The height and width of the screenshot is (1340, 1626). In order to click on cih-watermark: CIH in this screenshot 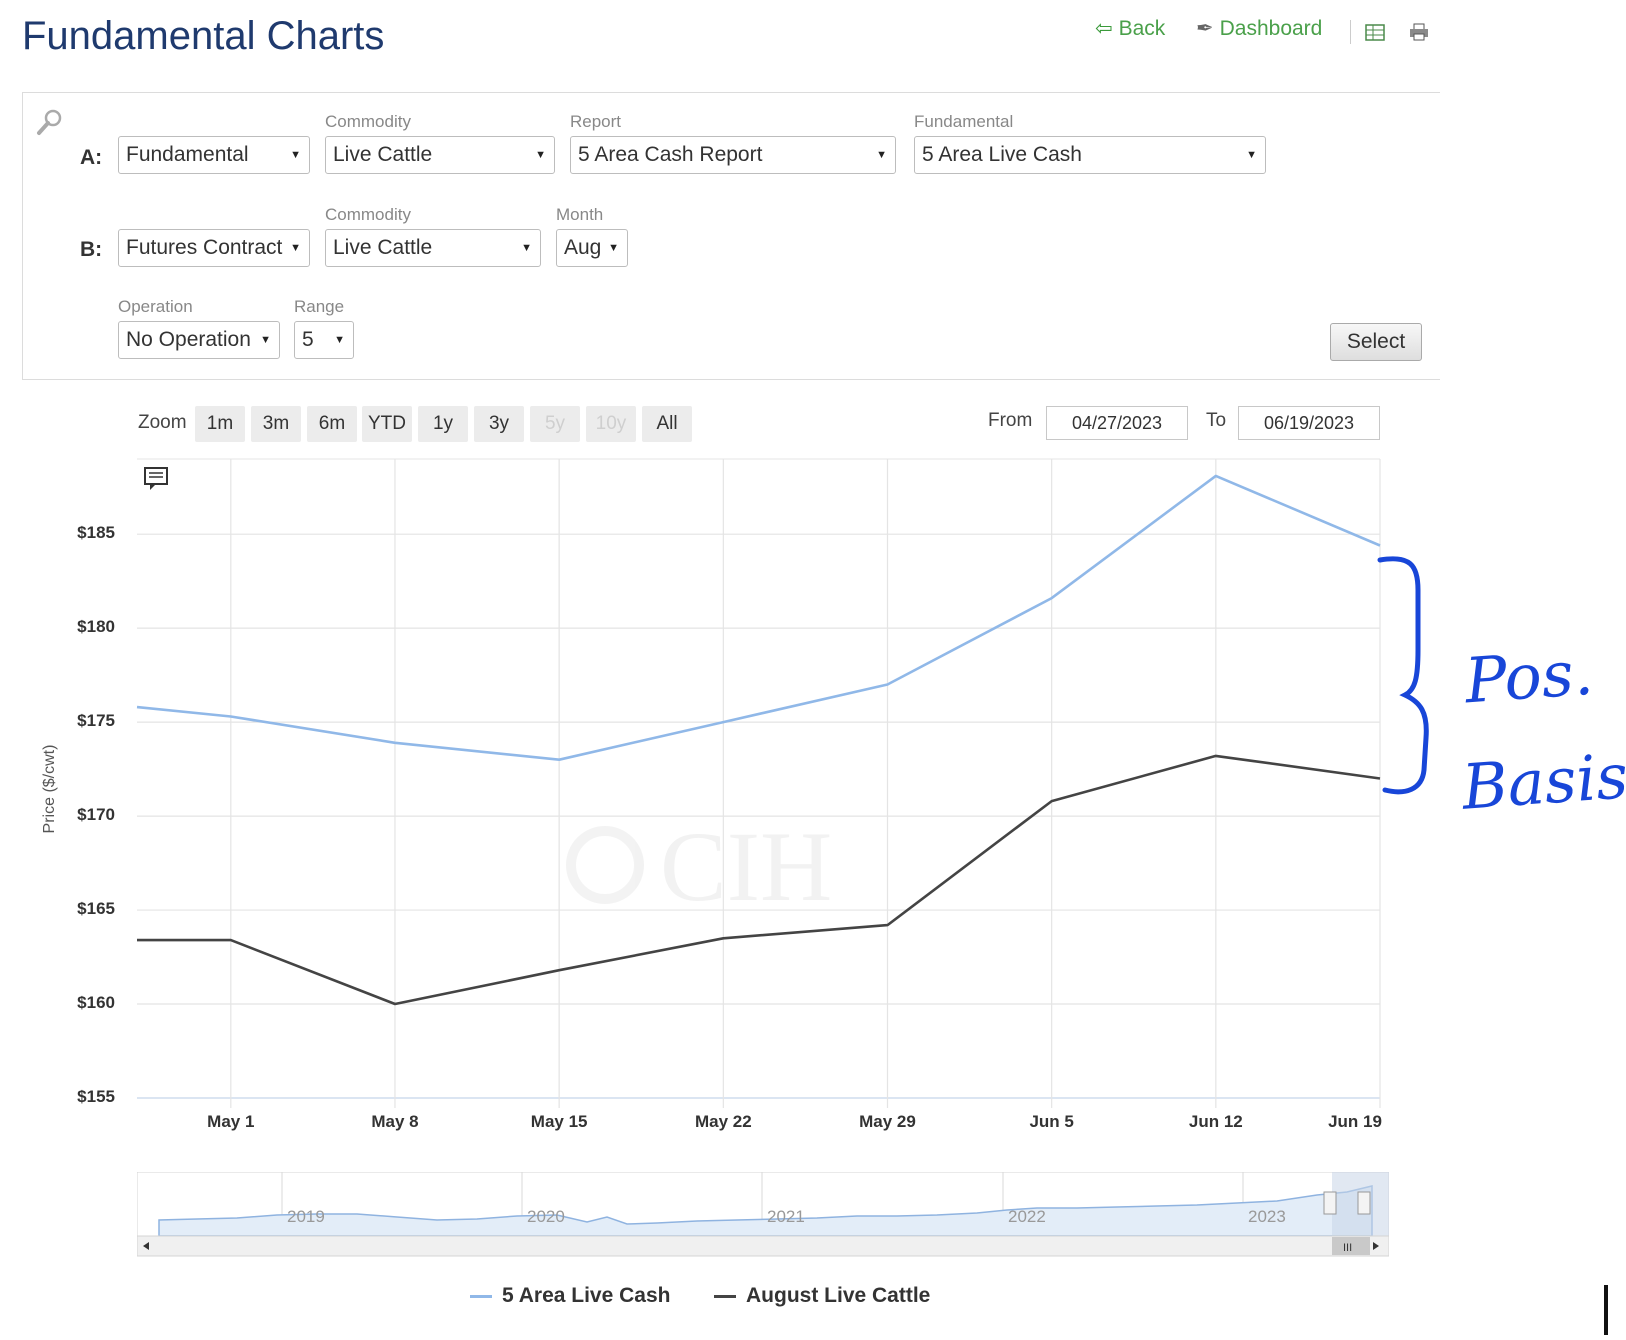, I will do `click(699, 866)`.